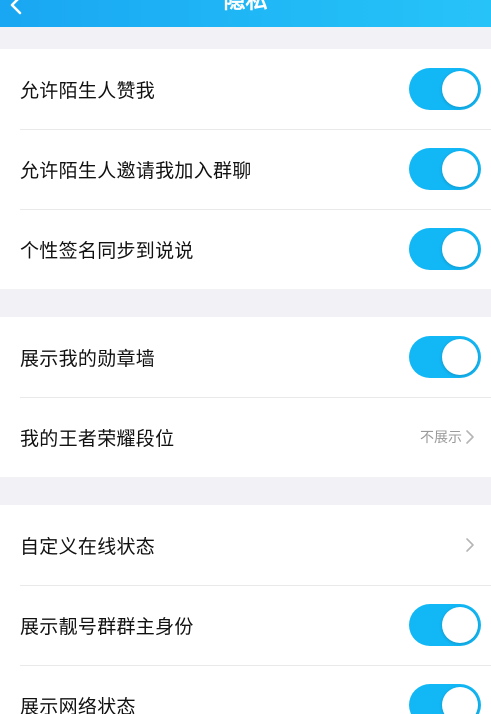 The width and height of the screenshot is (491, 714). I want to click on row-label: 自定义在线状态, so click(88, 546).